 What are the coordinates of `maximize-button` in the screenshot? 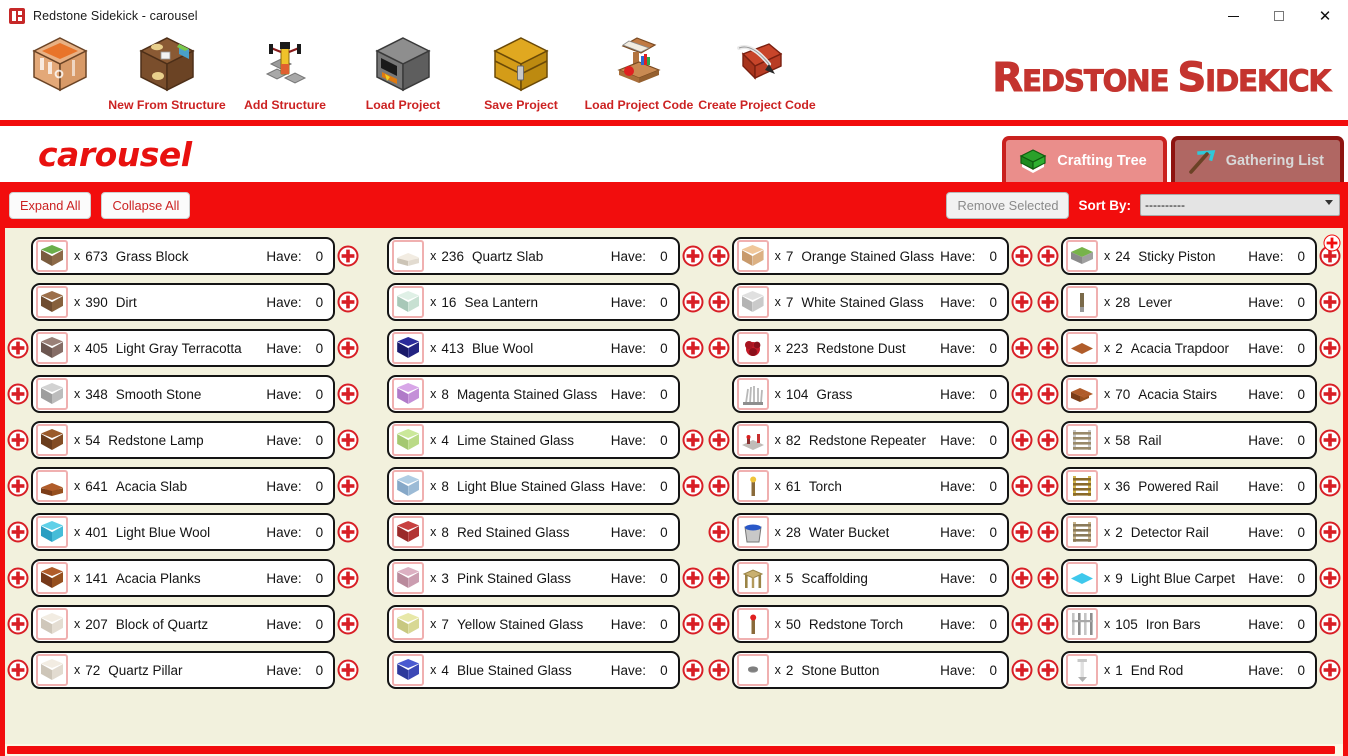 It's located at (1279, 16).